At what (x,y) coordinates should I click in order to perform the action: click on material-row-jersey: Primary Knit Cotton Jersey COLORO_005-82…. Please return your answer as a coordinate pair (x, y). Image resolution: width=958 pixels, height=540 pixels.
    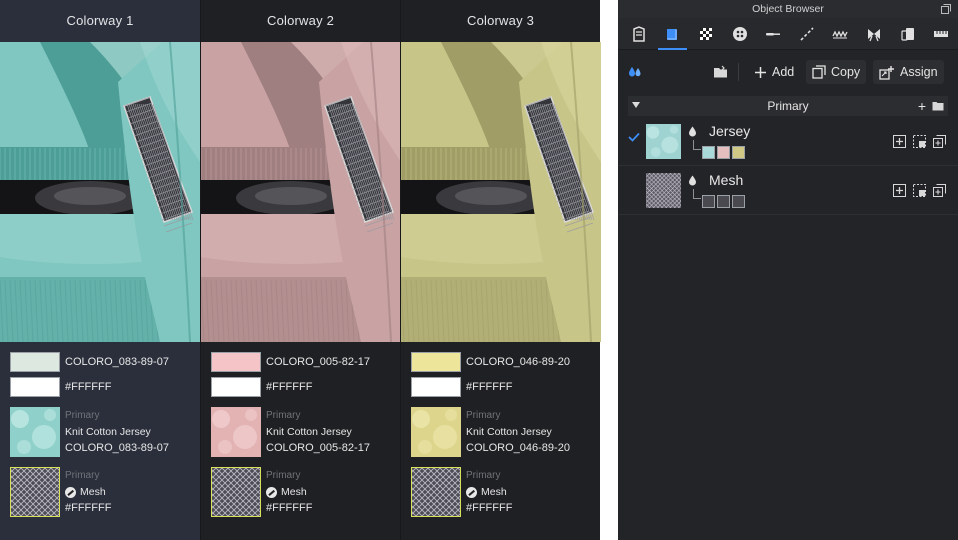
    Looking at the image, I should click on (290, 432).